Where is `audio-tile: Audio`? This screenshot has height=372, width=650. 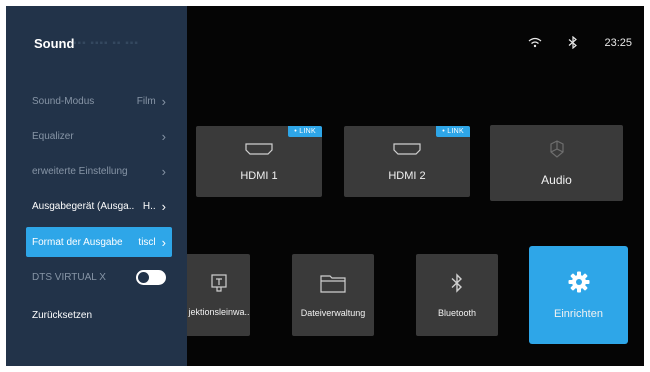 audio-tile: Audio is located at coordinates (556, 163).